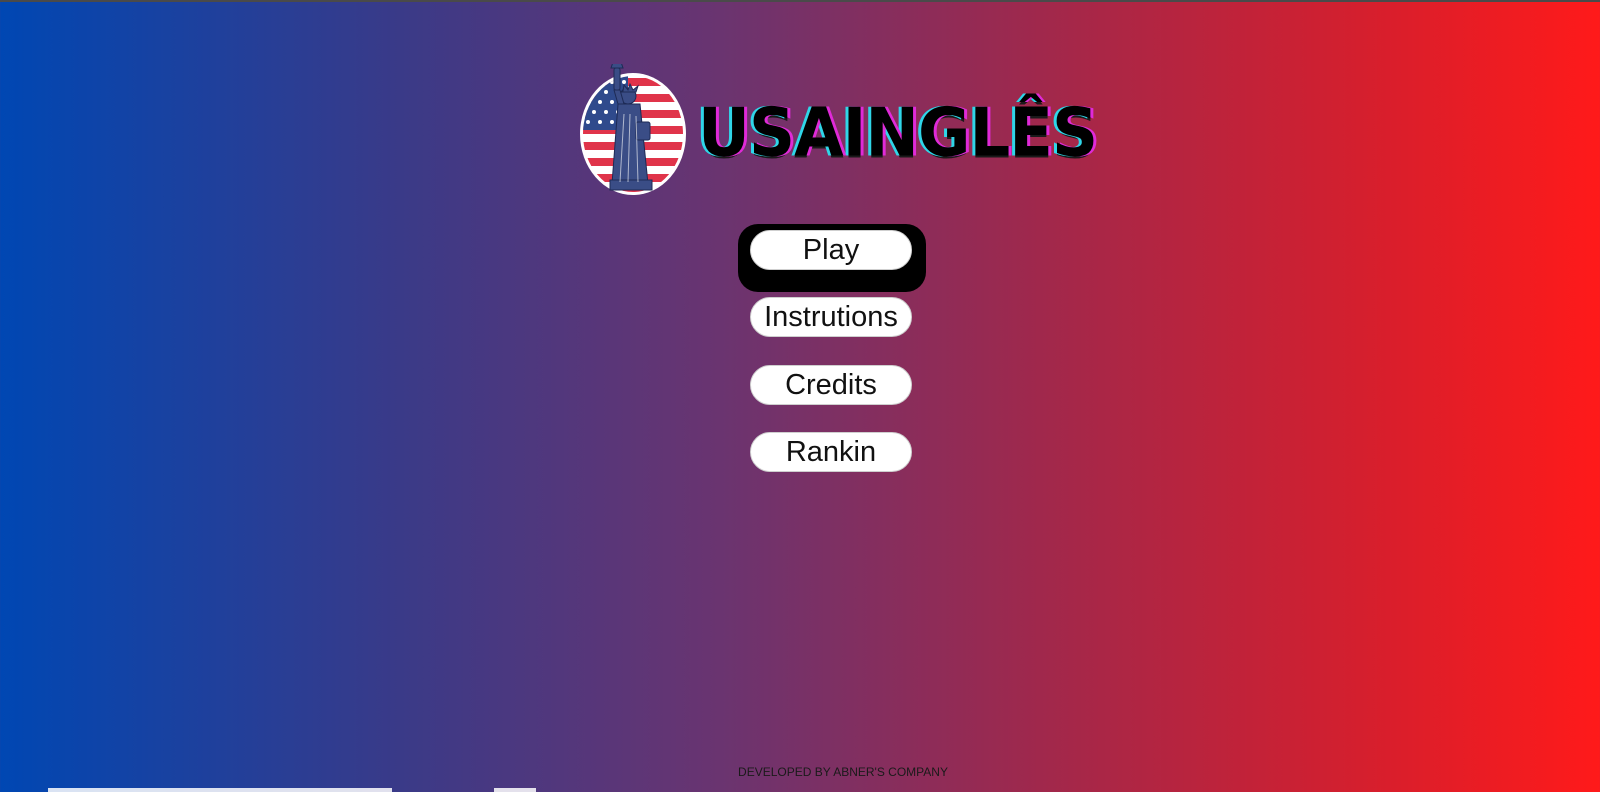 The width and height of the screenshot is (1600, 792). Describe the element at coordinates (220, 790) in the screenshot. I see `bottom-strip-left` at that location.